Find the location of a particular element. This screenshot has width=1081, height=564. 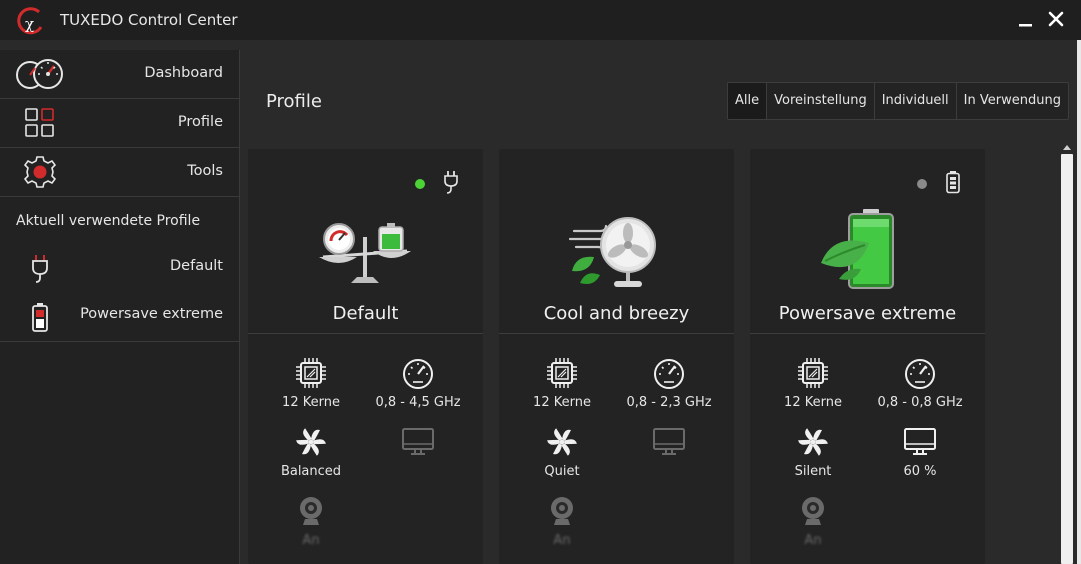

used-profiles-heading: Aktuell verwendete Profile is located at coordinates (119, 221).